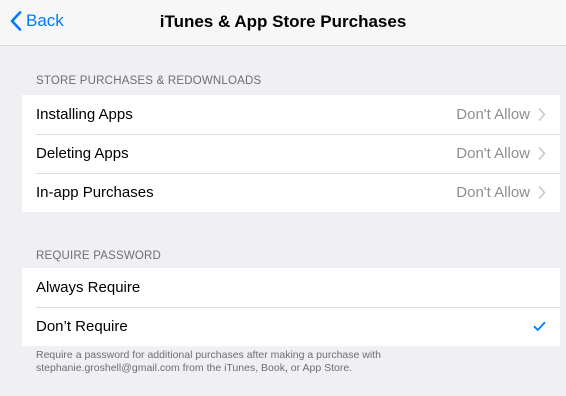  I want to click on row-label: Always Require, so click(88, 287).